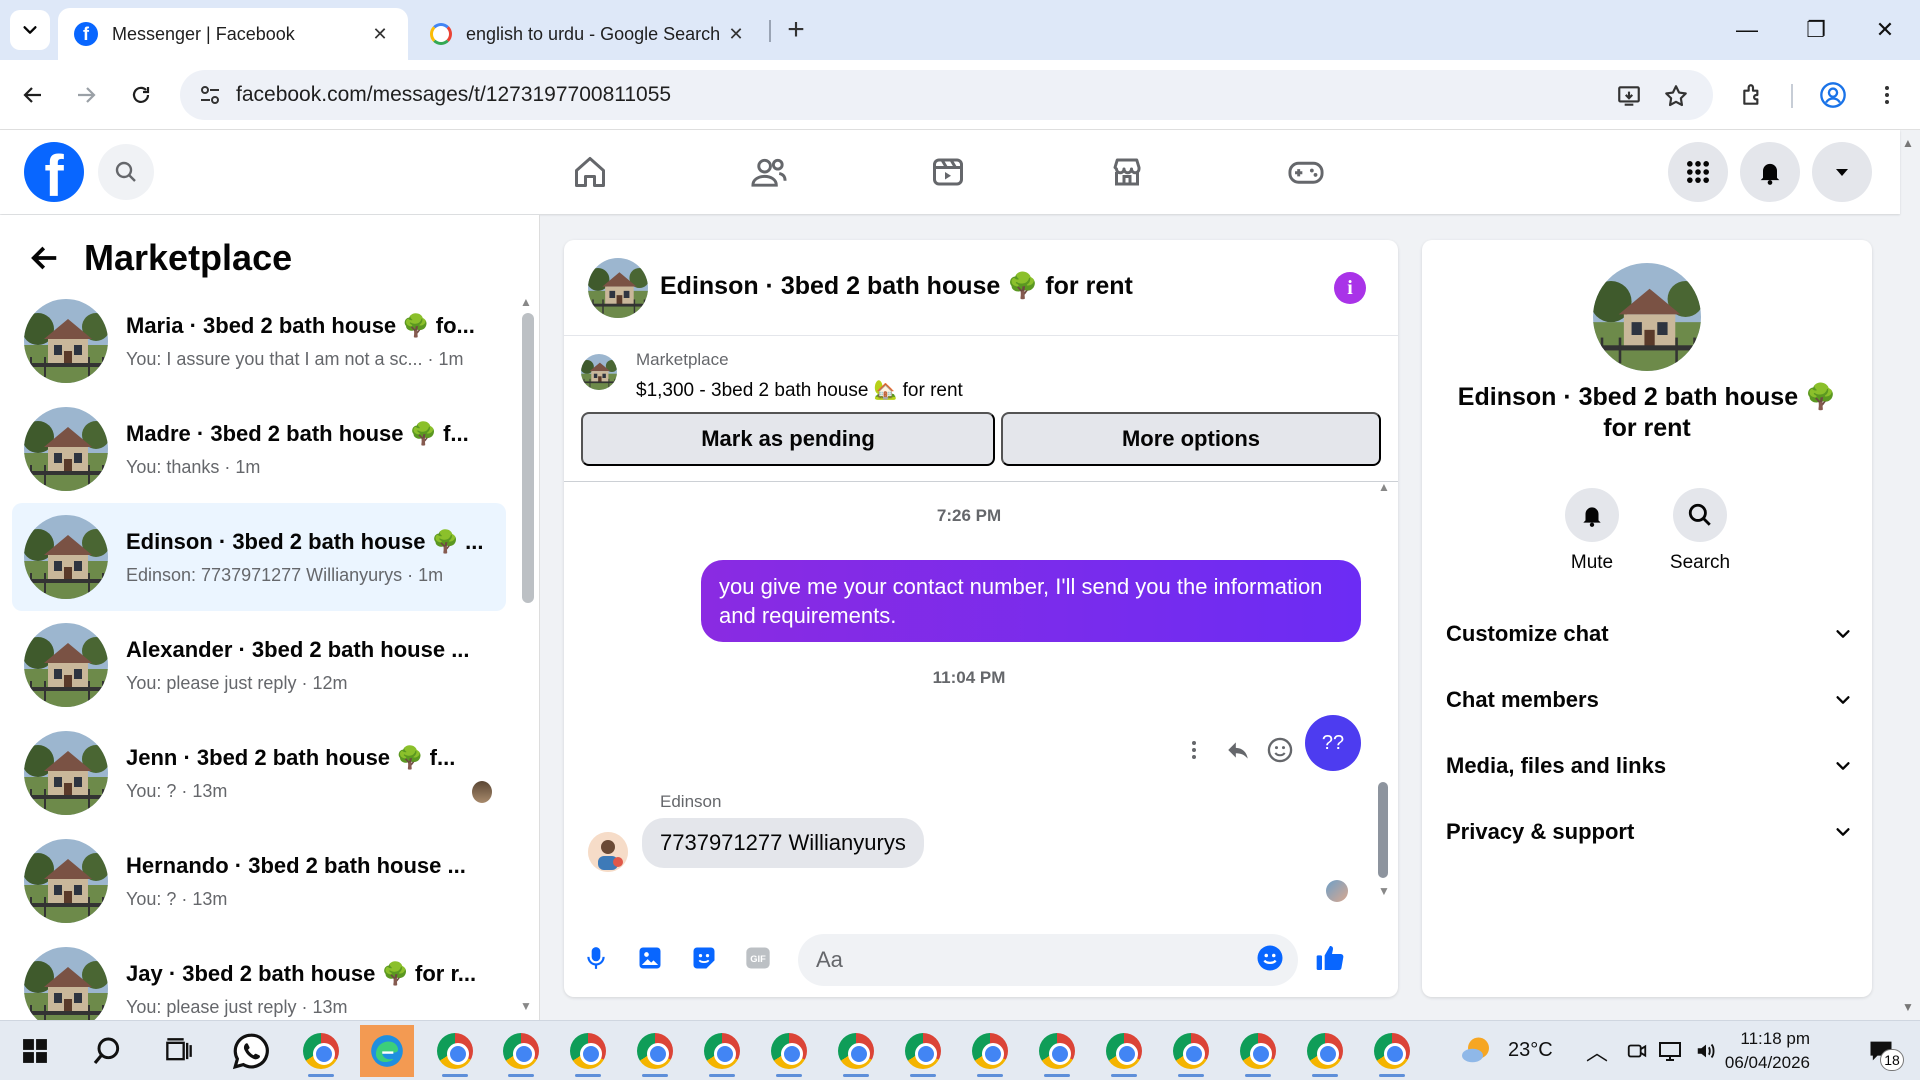 The width and height of the screenshot is (1920, 1080). Describe the element at coordinates (210, 95) in the screenshot. I see `site-settings-icon` at that location.